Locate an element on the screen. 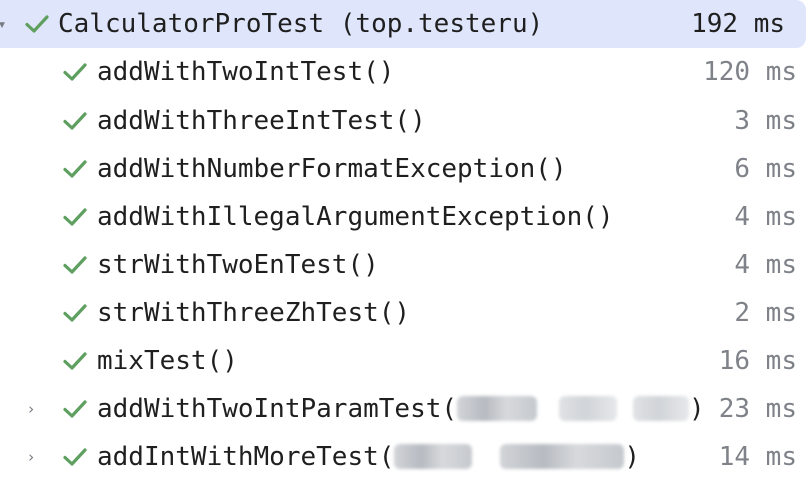  test-row: addWithNumberFormatException() 6 ms is located at coordinates (403, 169).